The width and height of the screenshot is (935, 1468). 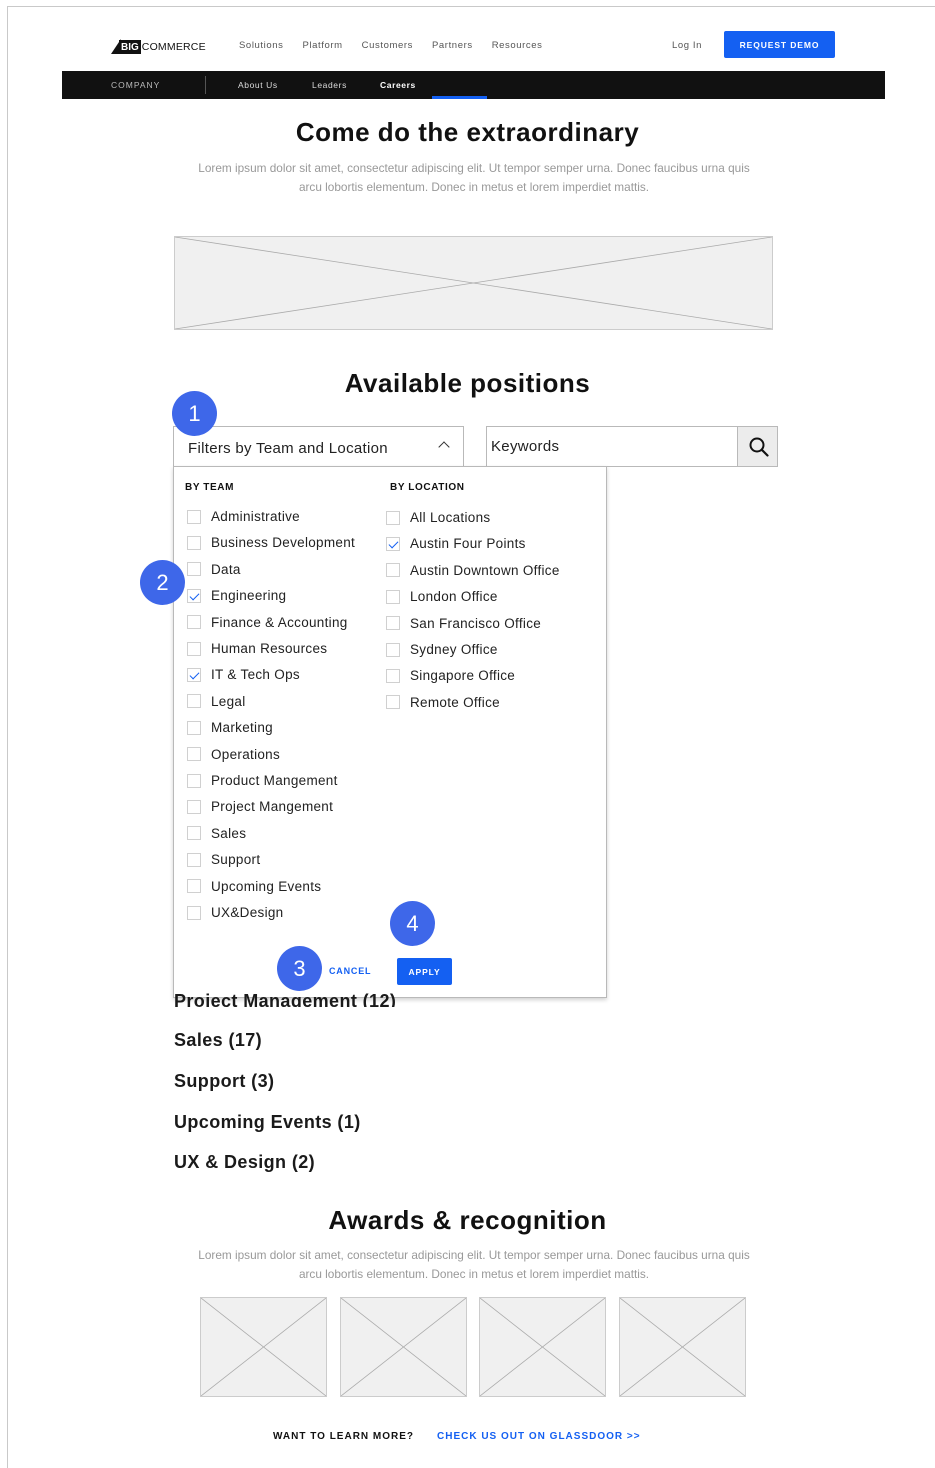 I want to click on location-option-label: Sydney Office, so click(x=454, y=649).